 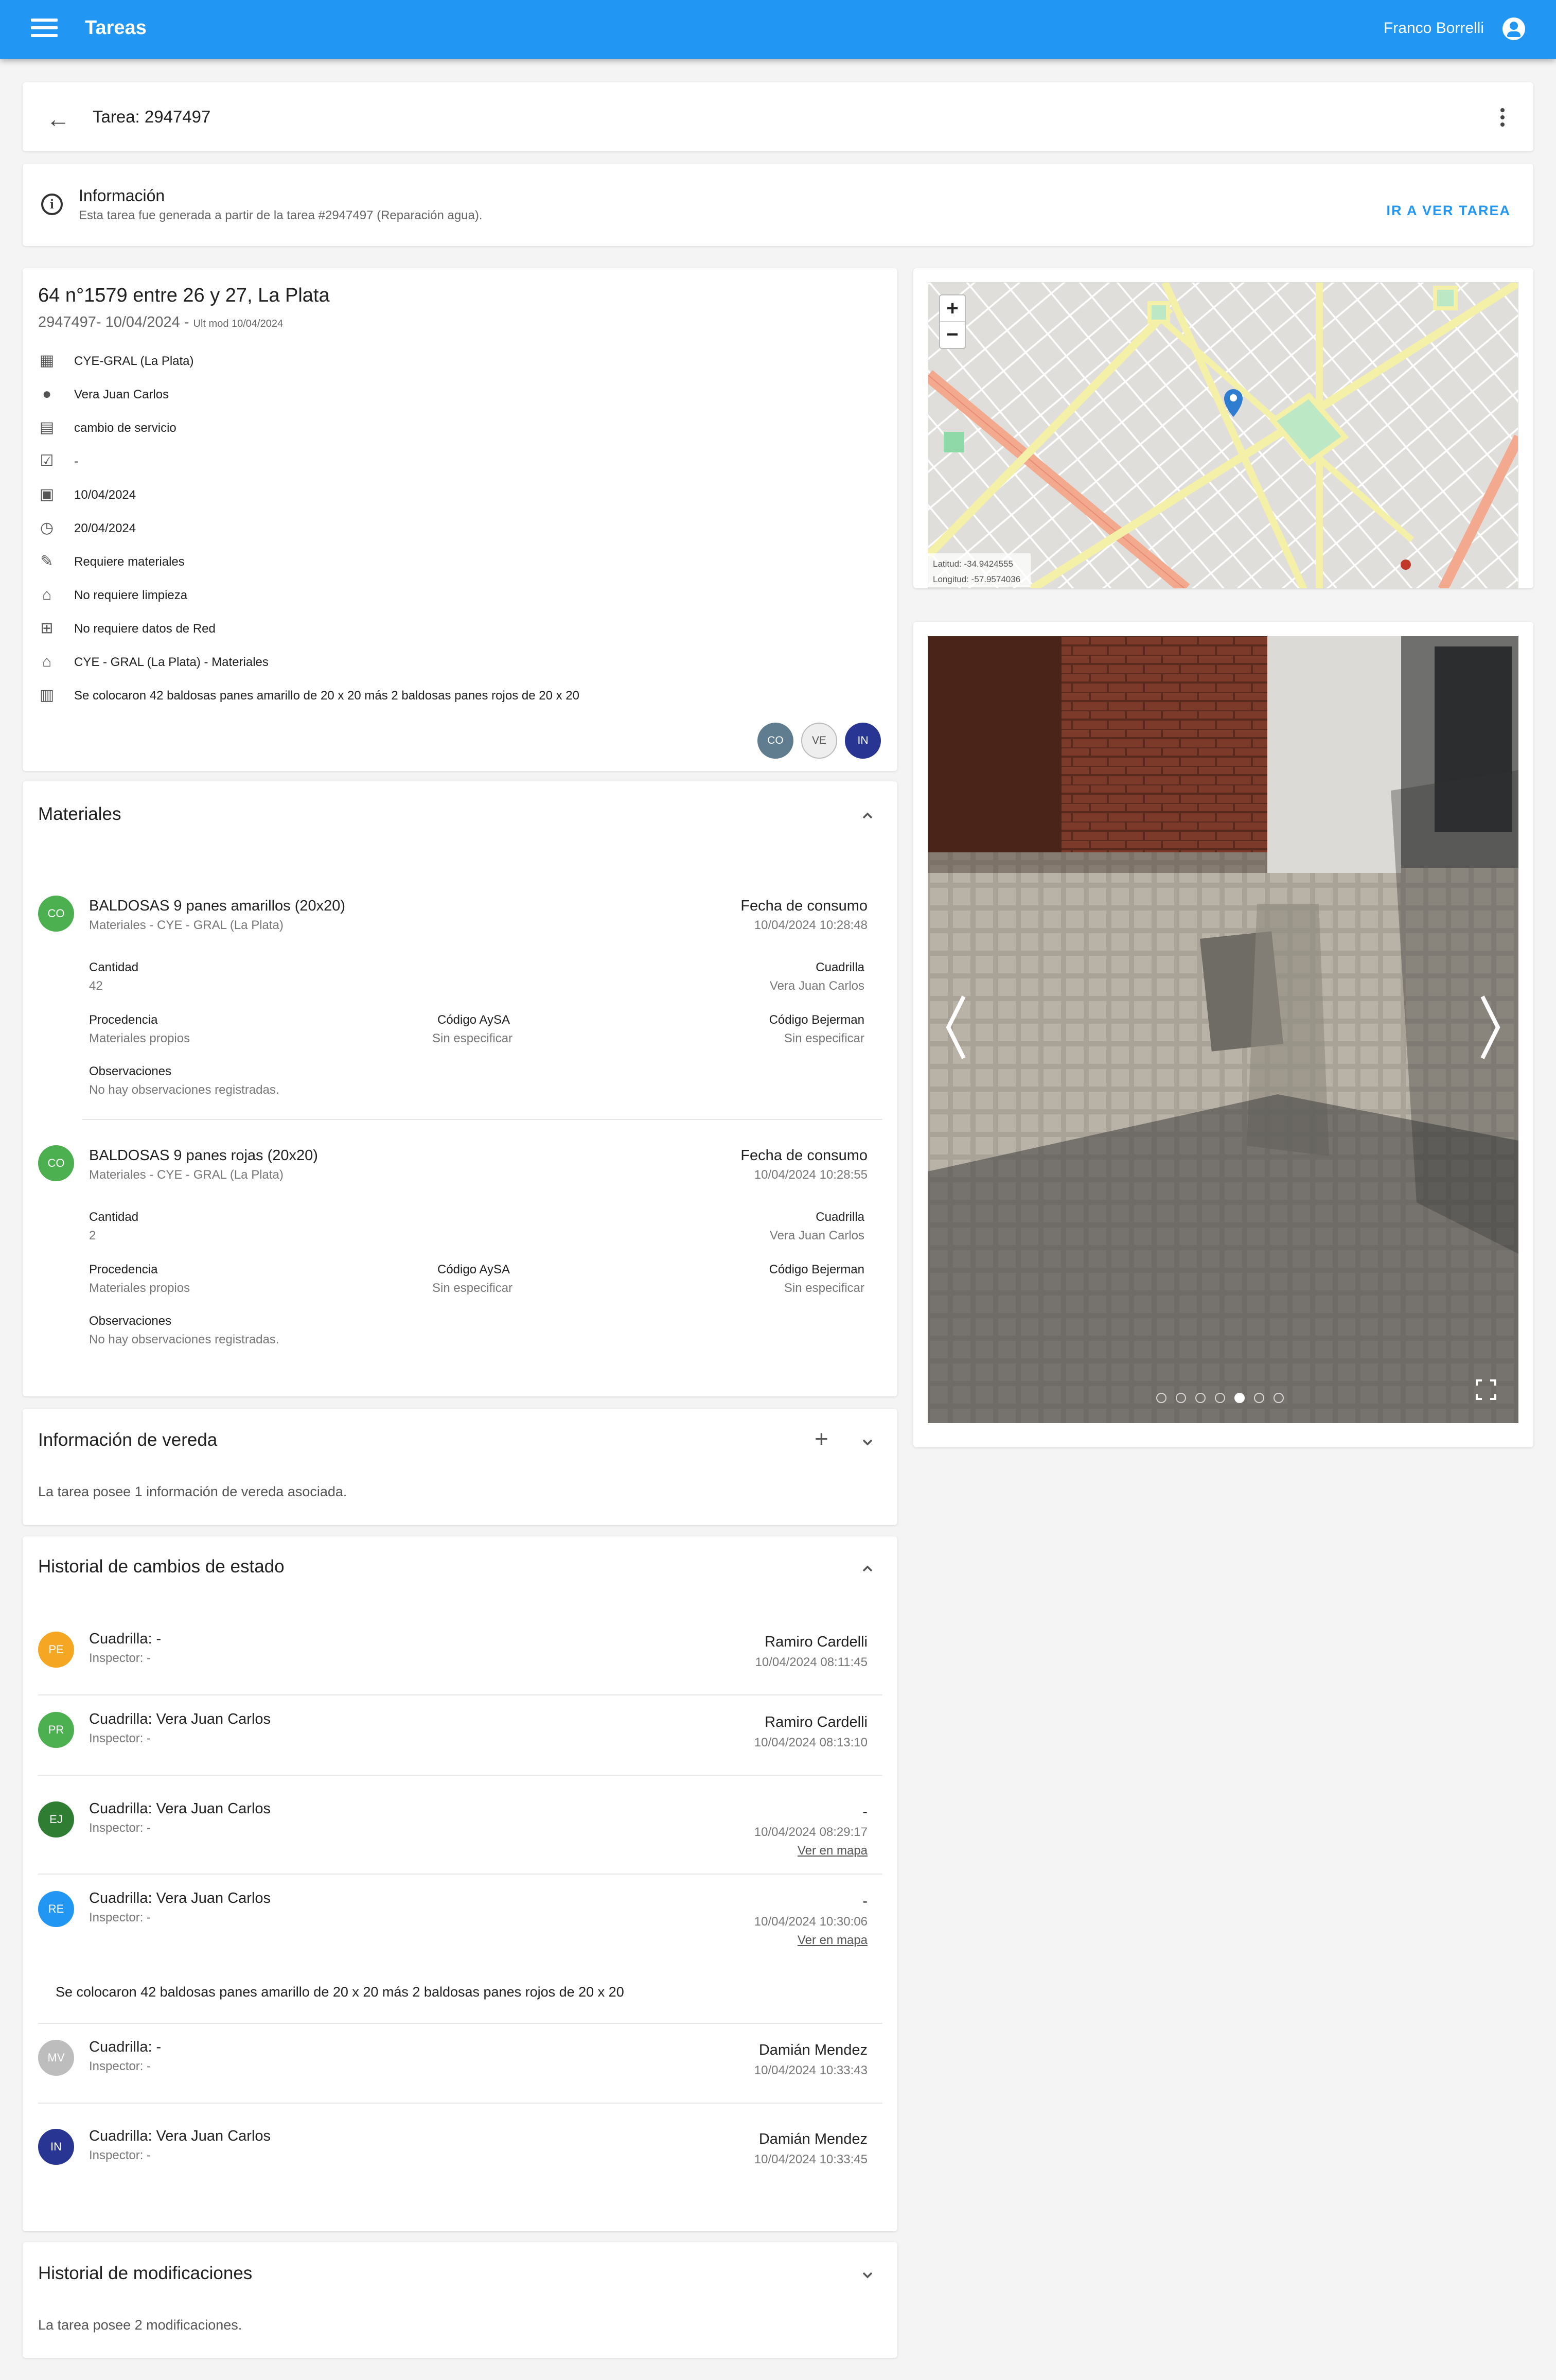 I want to click on info-banner, so click(x=778, y=205).